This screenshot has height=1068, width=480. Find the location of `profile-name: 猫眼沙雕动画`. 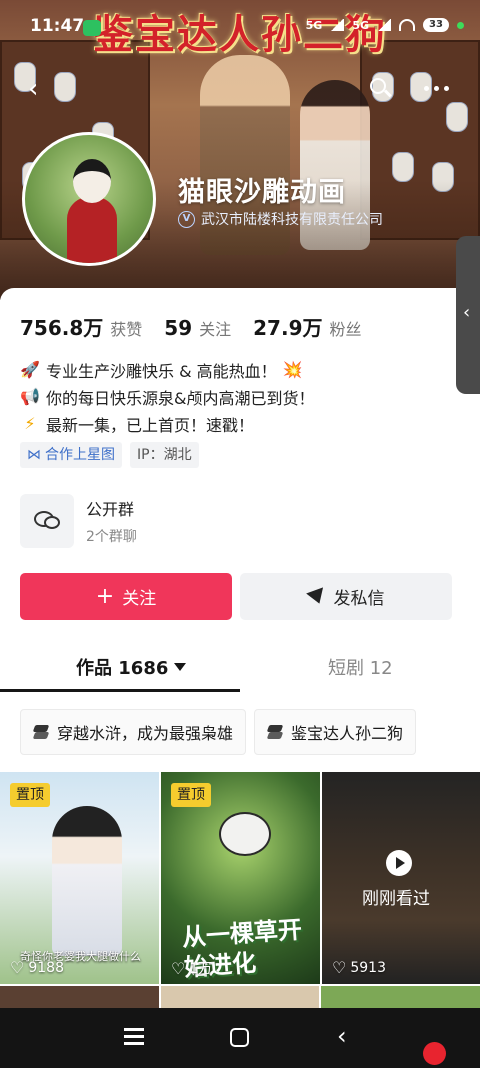

profile-name: 猫眼沙雕动画 is located at coordinates (262, 192).